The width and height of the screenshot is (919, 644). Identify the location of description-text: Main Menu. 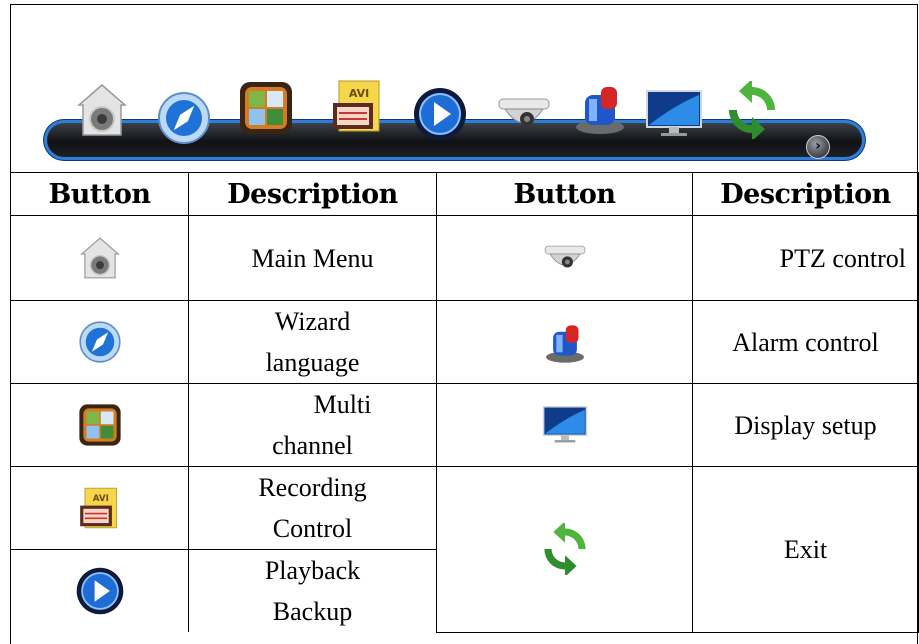
(312, 258).